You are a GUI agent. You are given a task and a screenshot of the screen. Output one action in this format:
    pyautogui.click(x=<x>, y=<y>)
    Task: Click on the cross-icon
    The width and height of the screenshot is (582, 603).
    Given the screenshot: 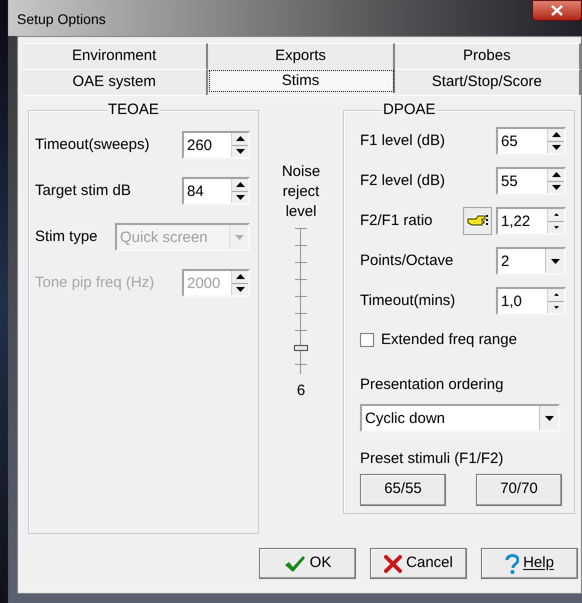 What is the action you would take?
    pyautogui.click(x=393, y=563)
    